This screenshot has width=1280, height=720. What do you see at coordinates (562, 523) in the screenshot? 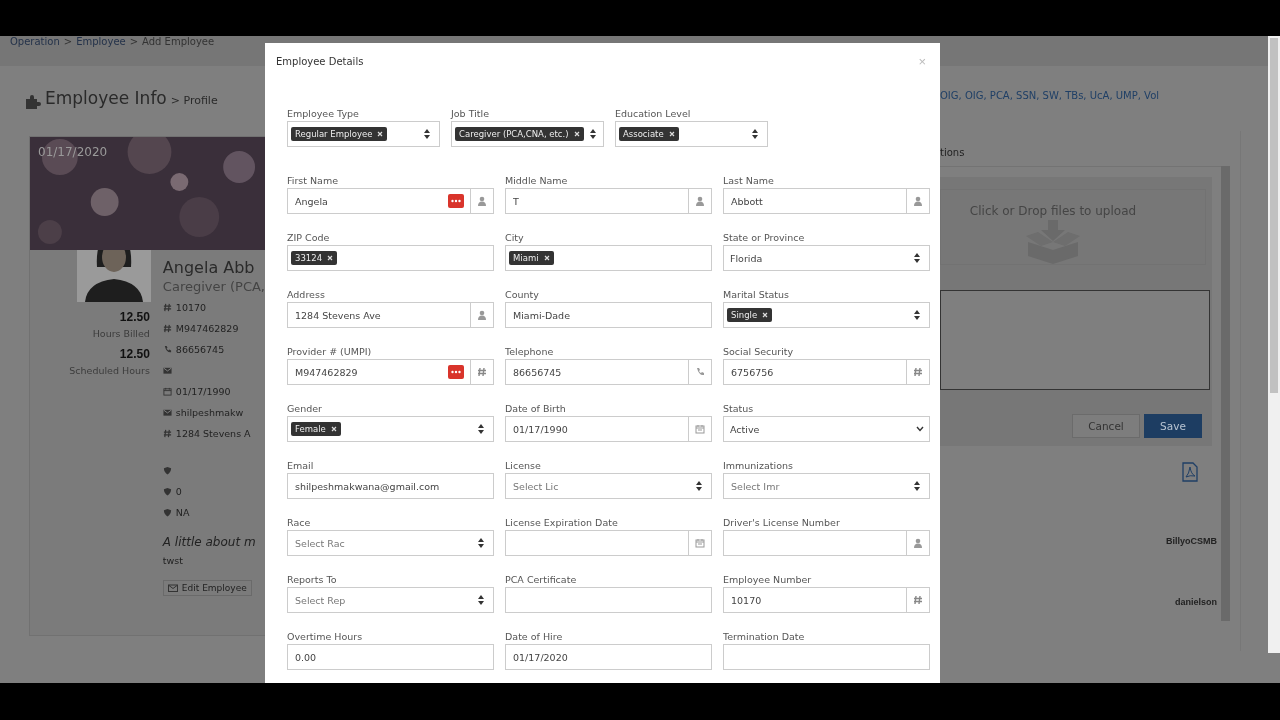
I see `field-label: License Expiration Date` at bounding box center [562, 523].